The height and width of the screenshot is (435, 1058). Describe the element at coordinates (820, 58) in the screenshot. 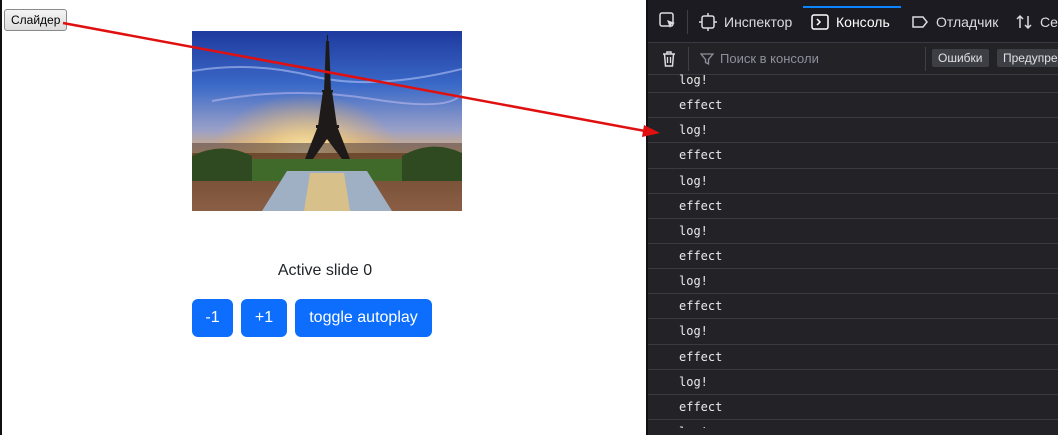

I see `console-search-input` at that location.